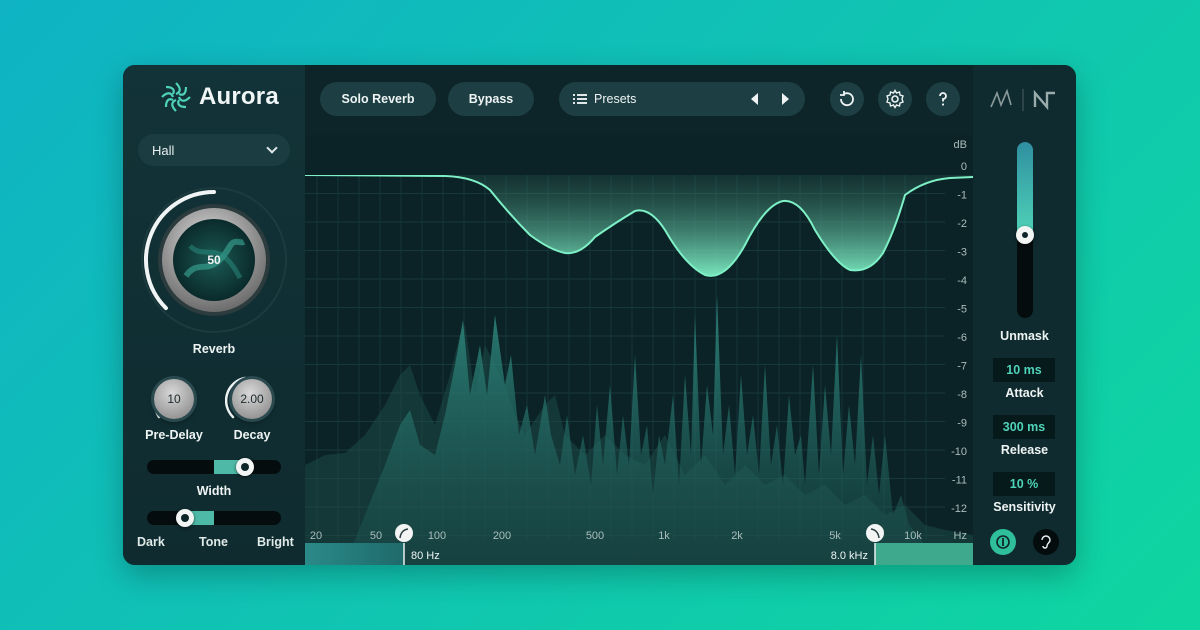 The image size is (1200, 630). What do you see at coordinates (245, 467) in the screenshot?
I see `width-slider-thumb` at bounding box center [245, 467].